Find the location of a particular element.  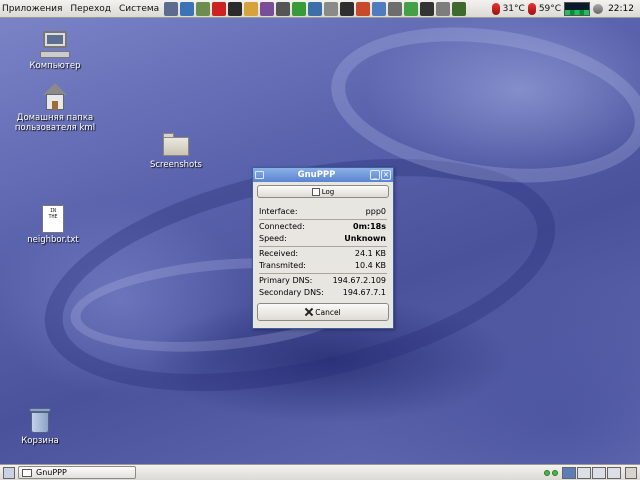

cancel-icon is located at coordinates (309, 312).